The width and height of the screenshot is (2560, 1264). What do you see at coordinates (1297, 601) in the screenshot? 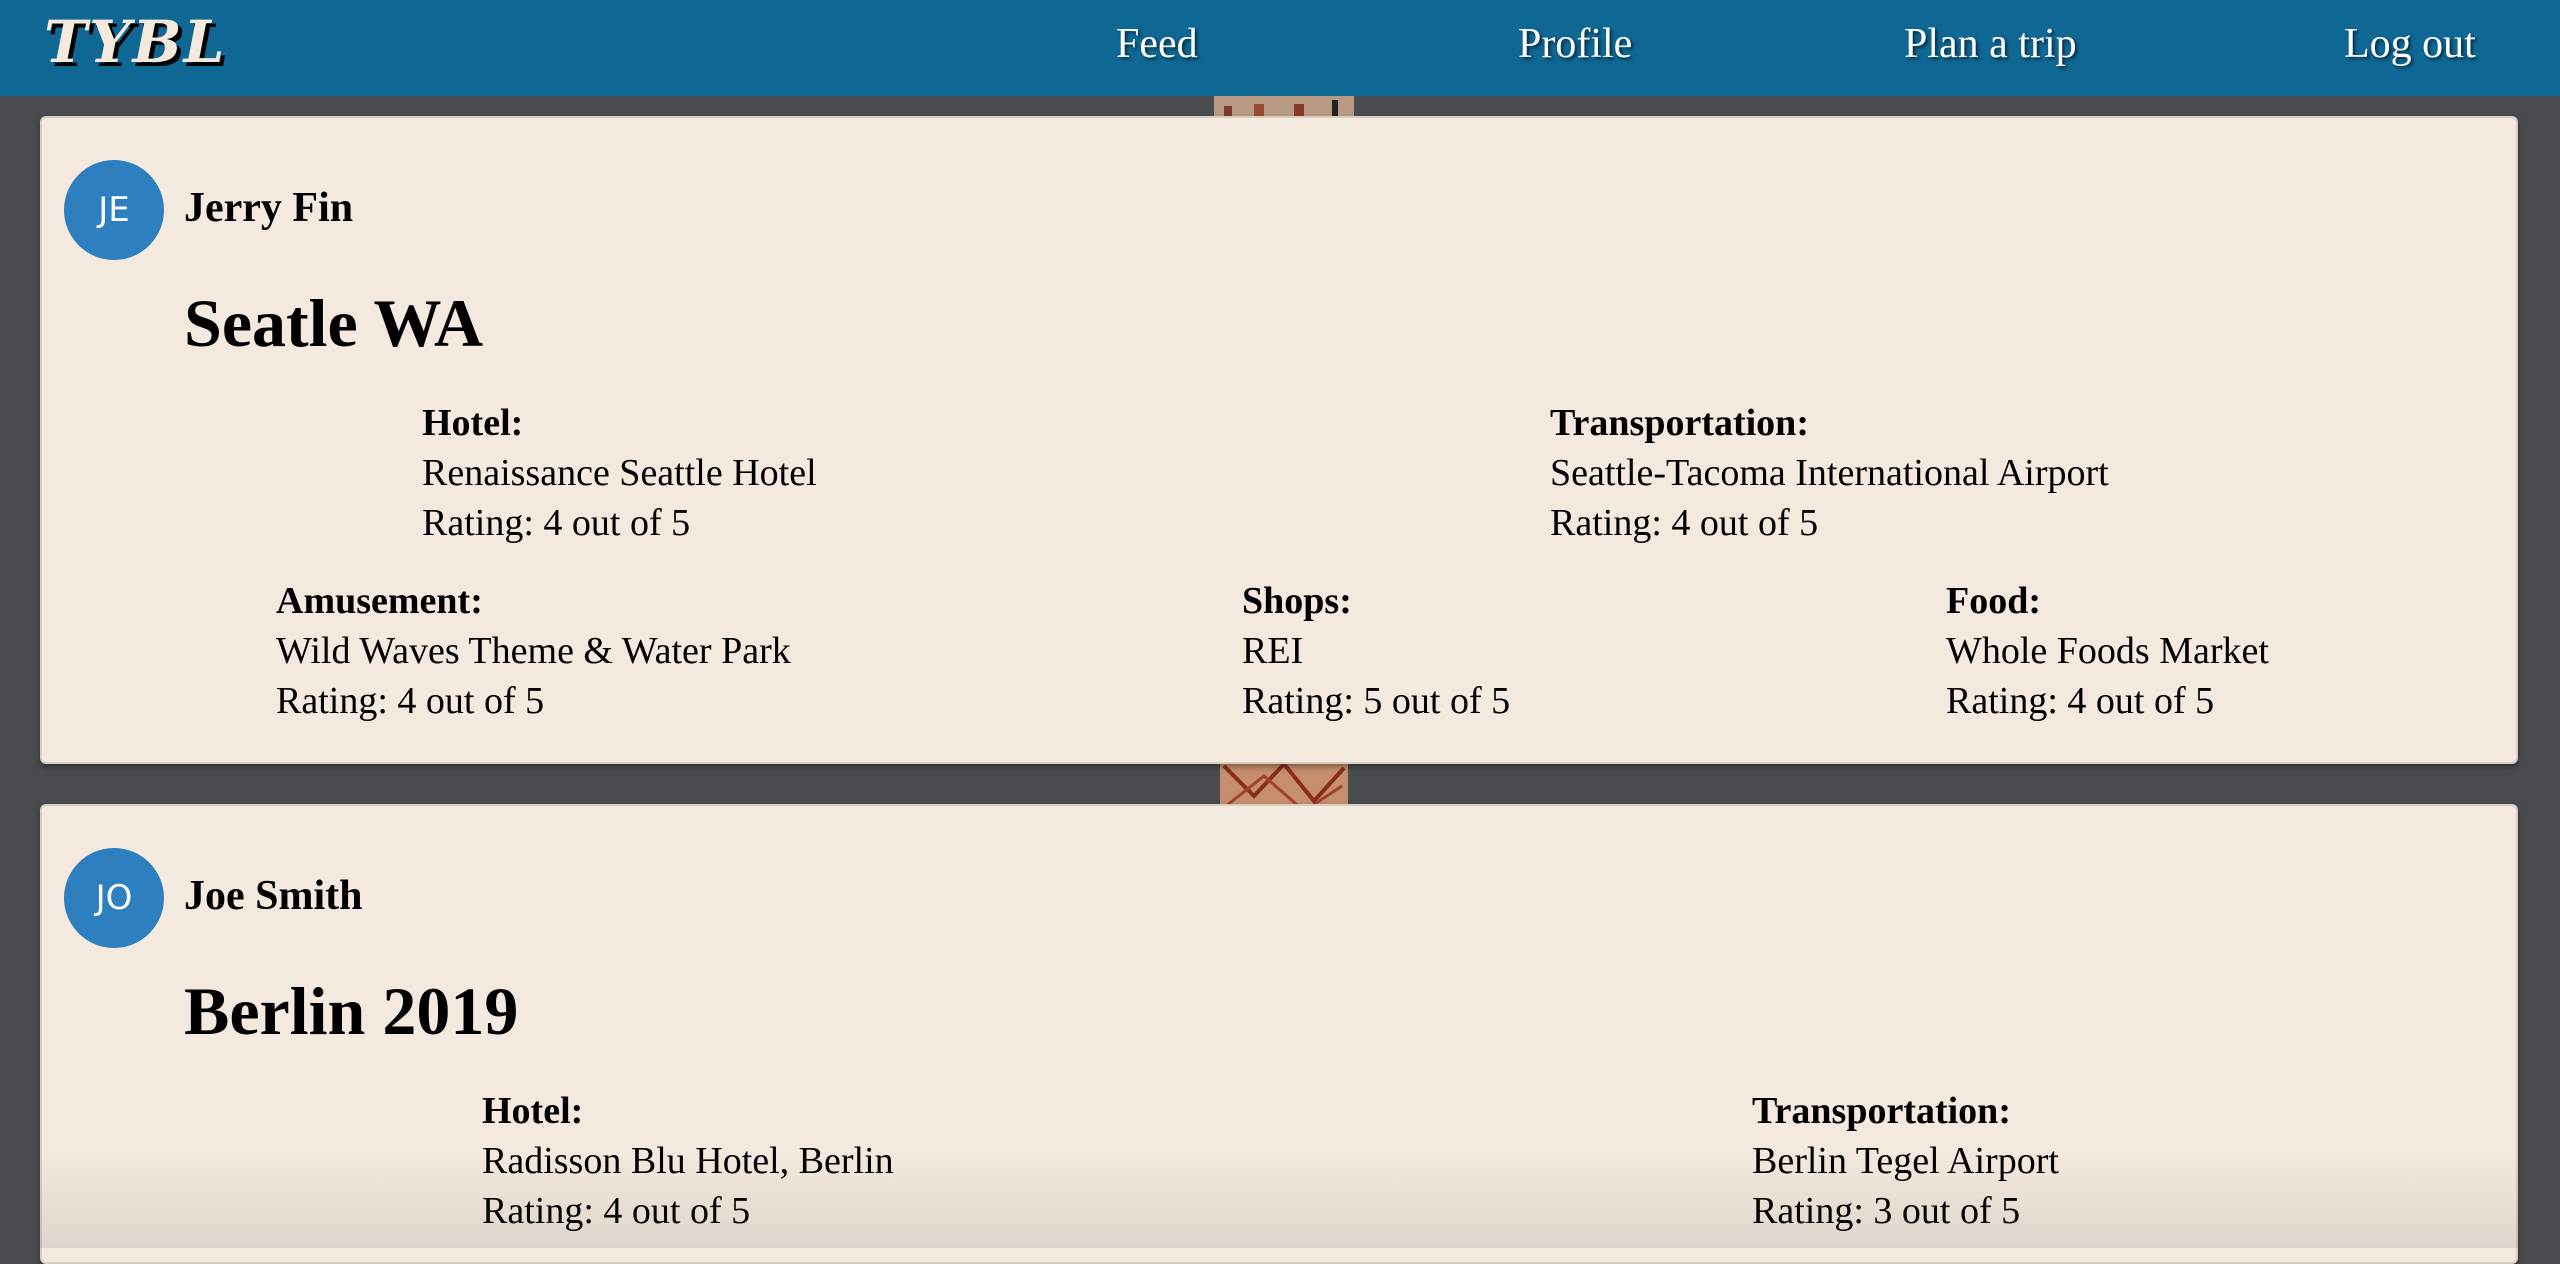
I see `shops-label: Shops:` at bounding box center [1297, 601].